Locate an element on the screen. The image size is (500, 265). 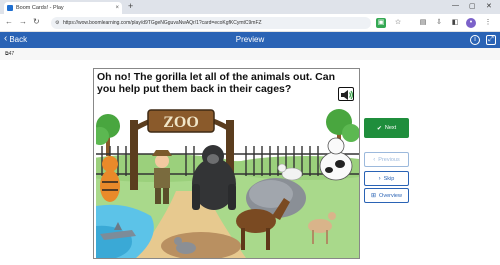
info-icon: i is located at coordinates (475, 40).